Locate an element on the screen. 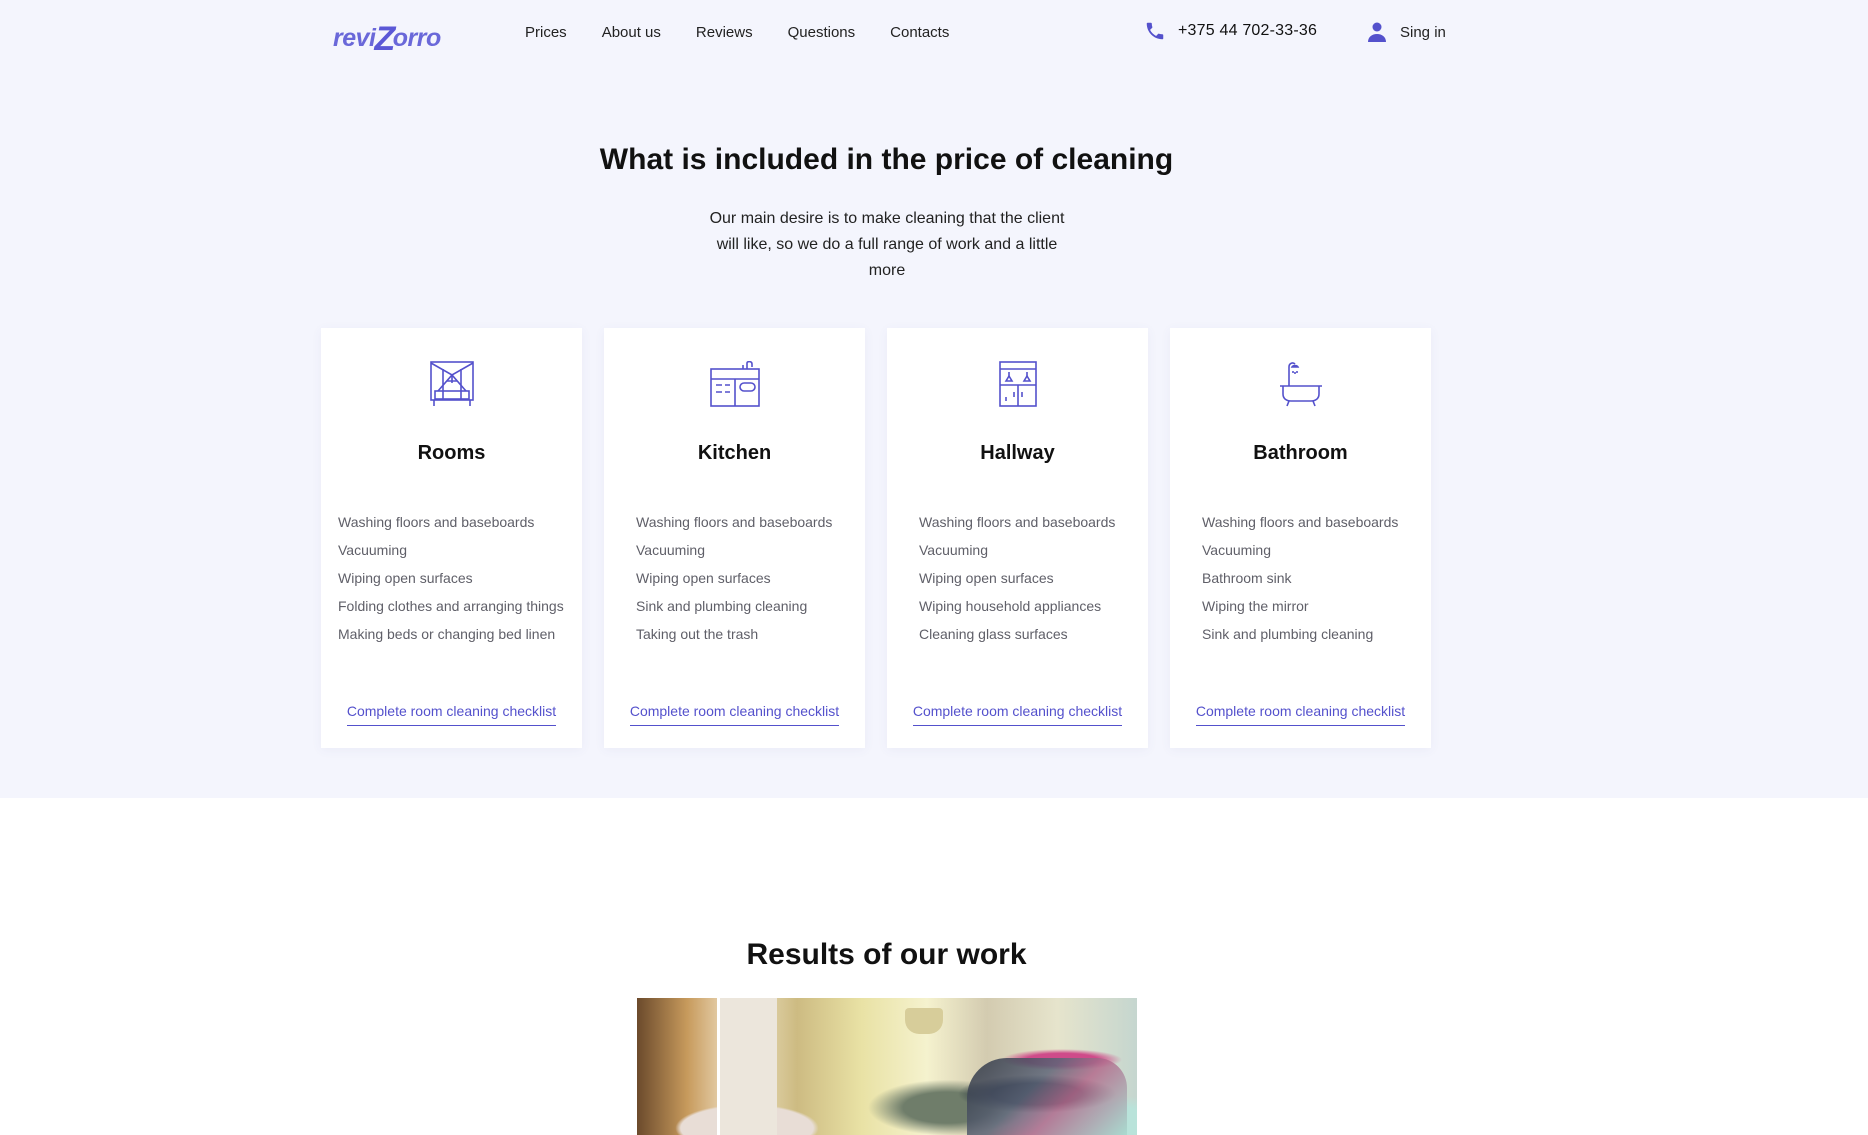  user-icon is located at coordinates (1377, 32).